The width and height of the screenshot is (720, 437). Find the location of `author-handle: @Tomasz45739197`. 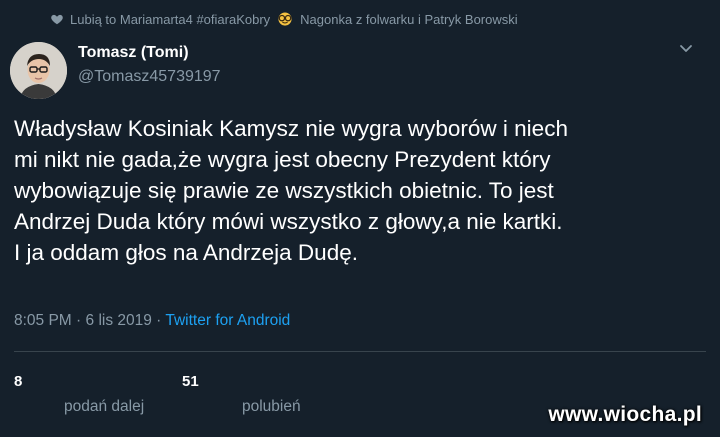

author-handle: @Tomasz45739197 is located at coordinates (149, 77).